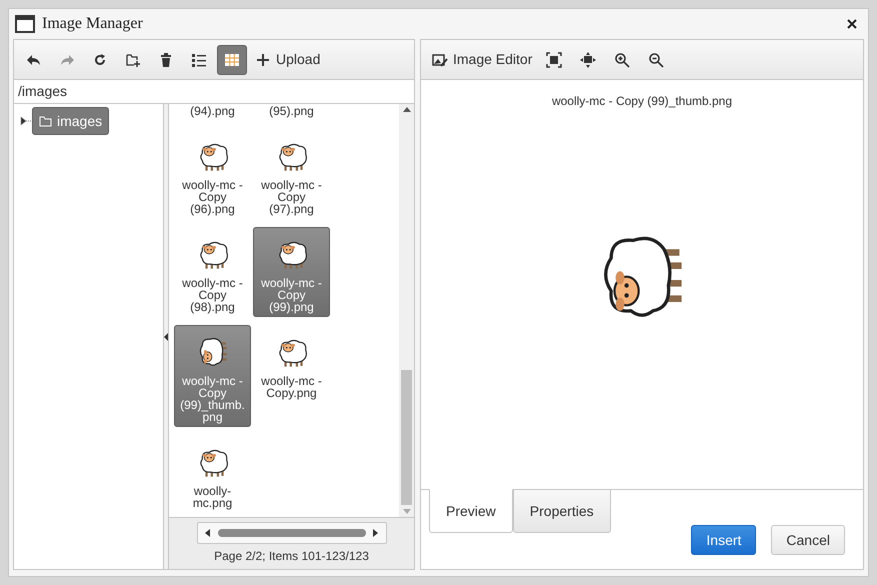 This screenshot has height=585, width=877. Describe the element at coordinates (471, 511) in the screenshot. I see `panel-tab: Preview` at that location.